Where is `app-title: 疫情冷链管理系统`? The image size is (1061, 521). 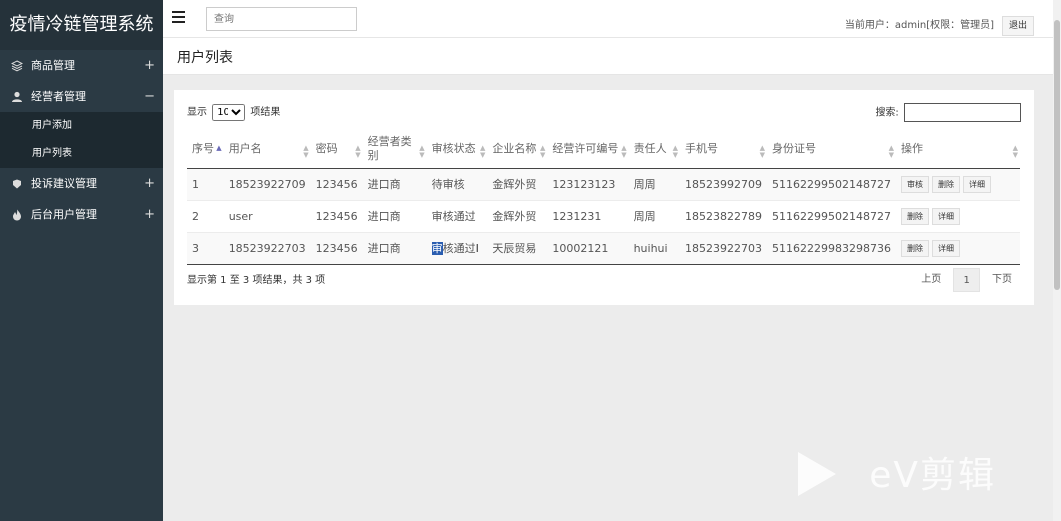
app-title: 疫情冷链管理系统 is located at coordinates (81, 25).